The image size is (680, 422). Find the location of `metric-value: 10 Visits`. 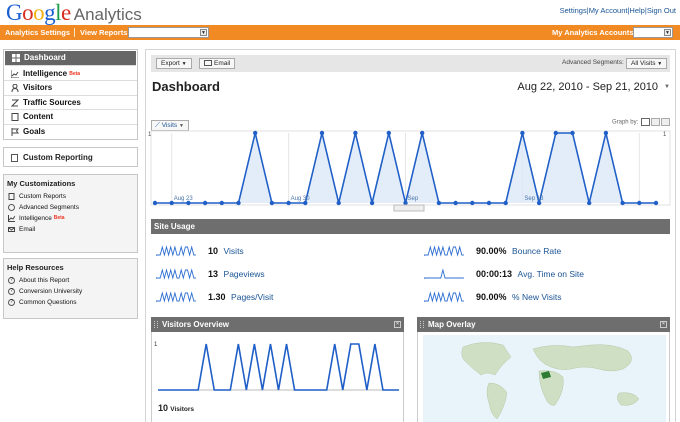

metric-value: 10 Visits is located at coordinates (226, 251).